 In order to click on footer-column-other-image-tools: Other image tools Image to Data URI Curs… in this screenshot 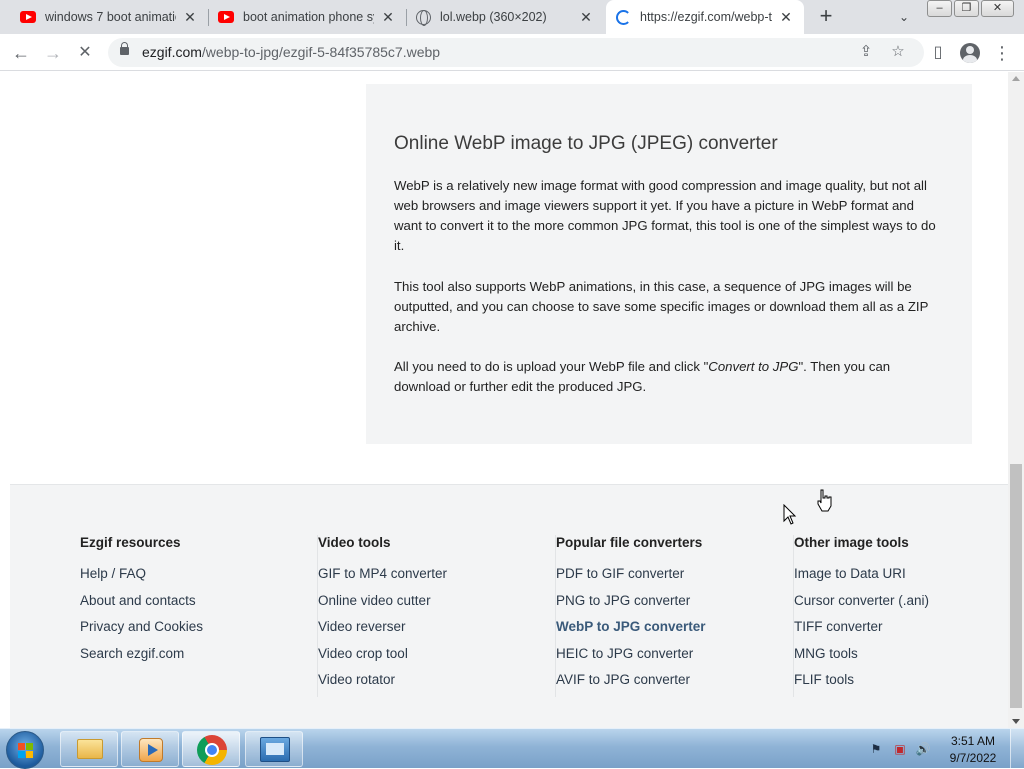, I will do `click(901, 616)`.